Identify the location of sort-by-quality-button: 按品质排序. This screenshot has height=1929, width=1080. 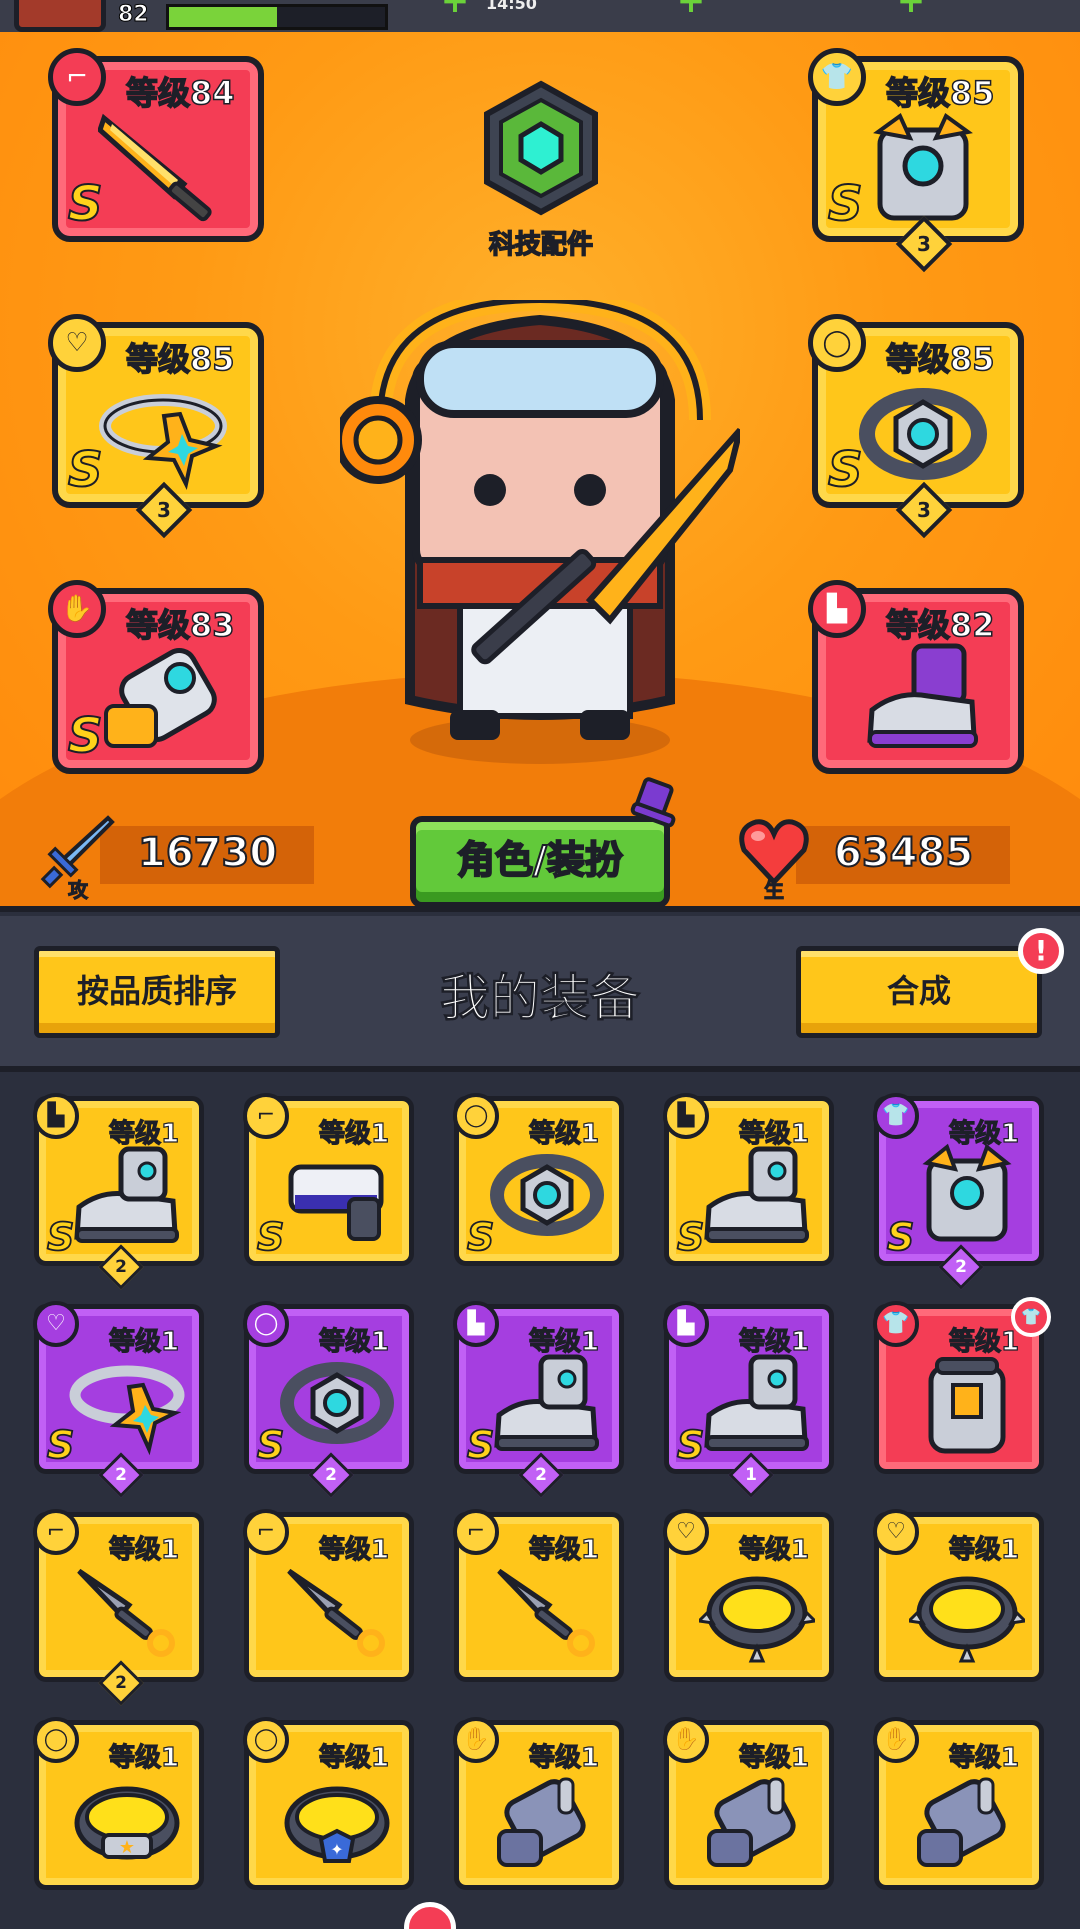
(157, 992).